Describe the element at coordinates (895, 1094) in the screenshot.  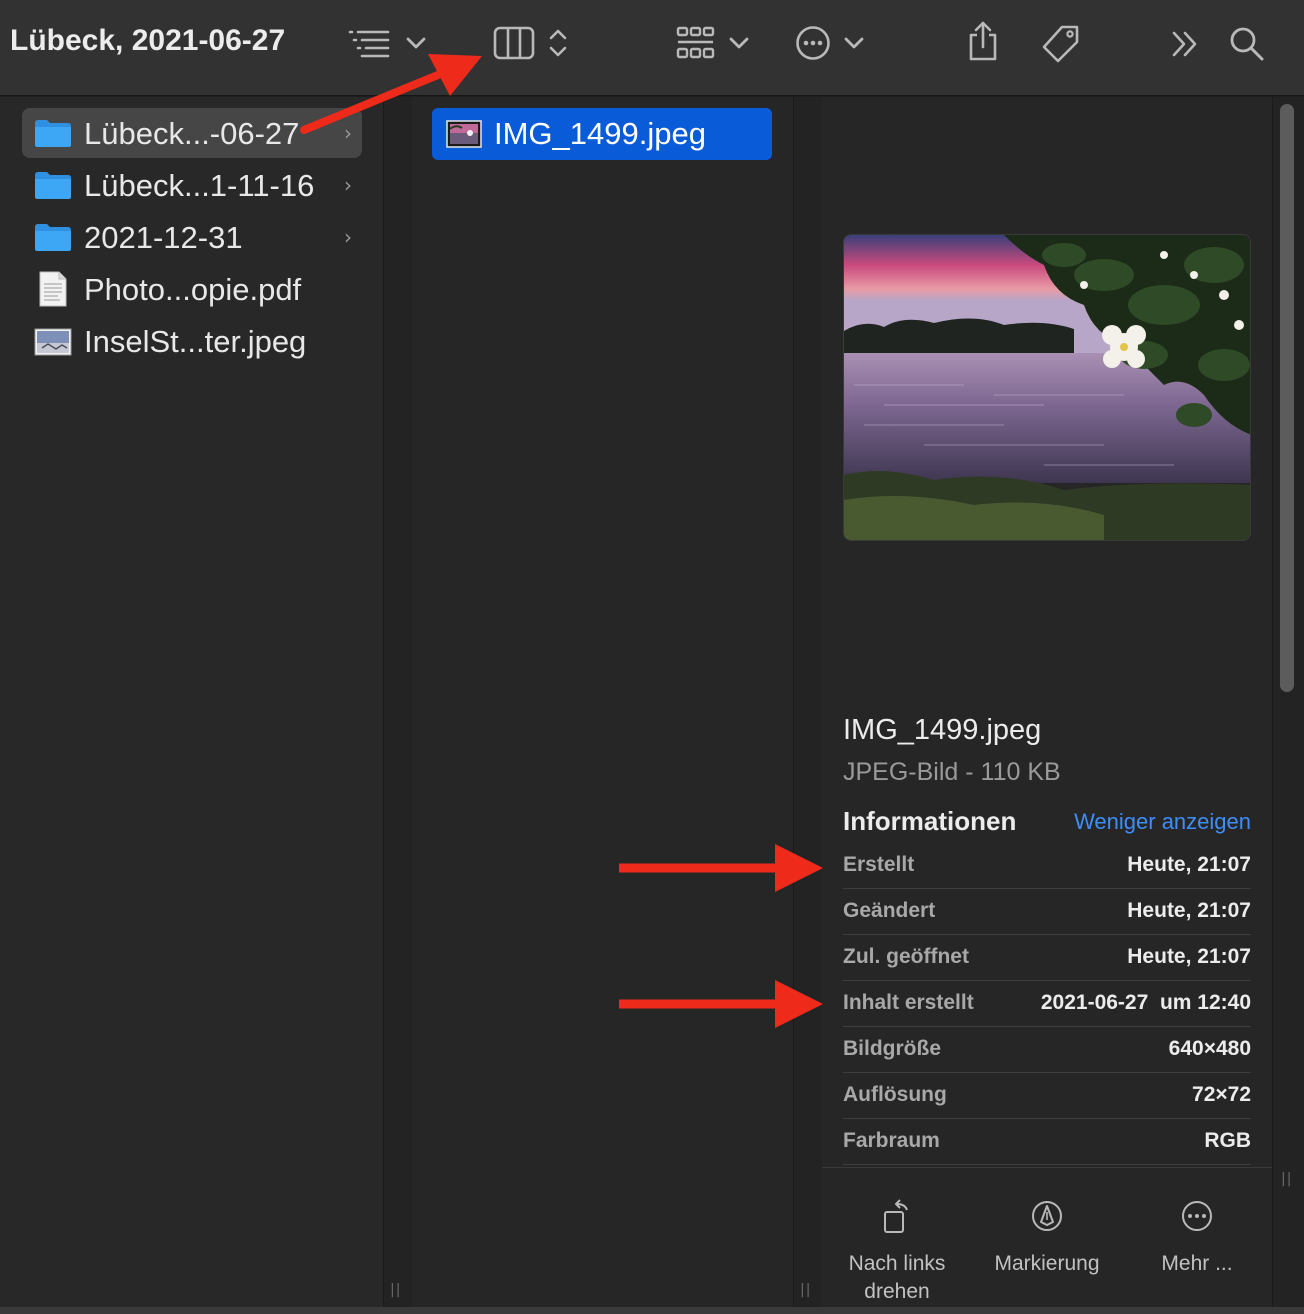
I see `info-key: Auflösung` at that location.